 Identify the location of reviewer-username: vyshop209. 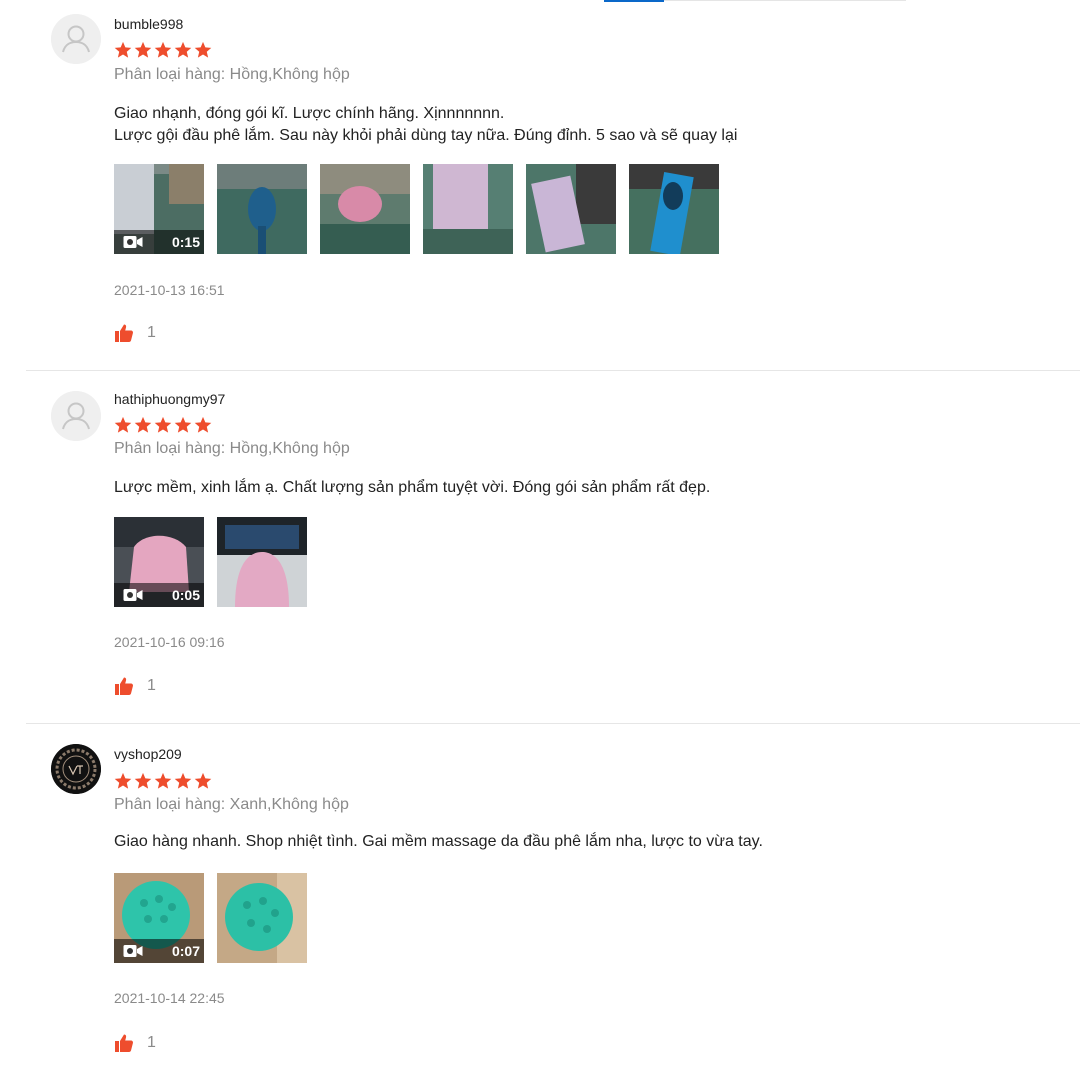
(148, 754).